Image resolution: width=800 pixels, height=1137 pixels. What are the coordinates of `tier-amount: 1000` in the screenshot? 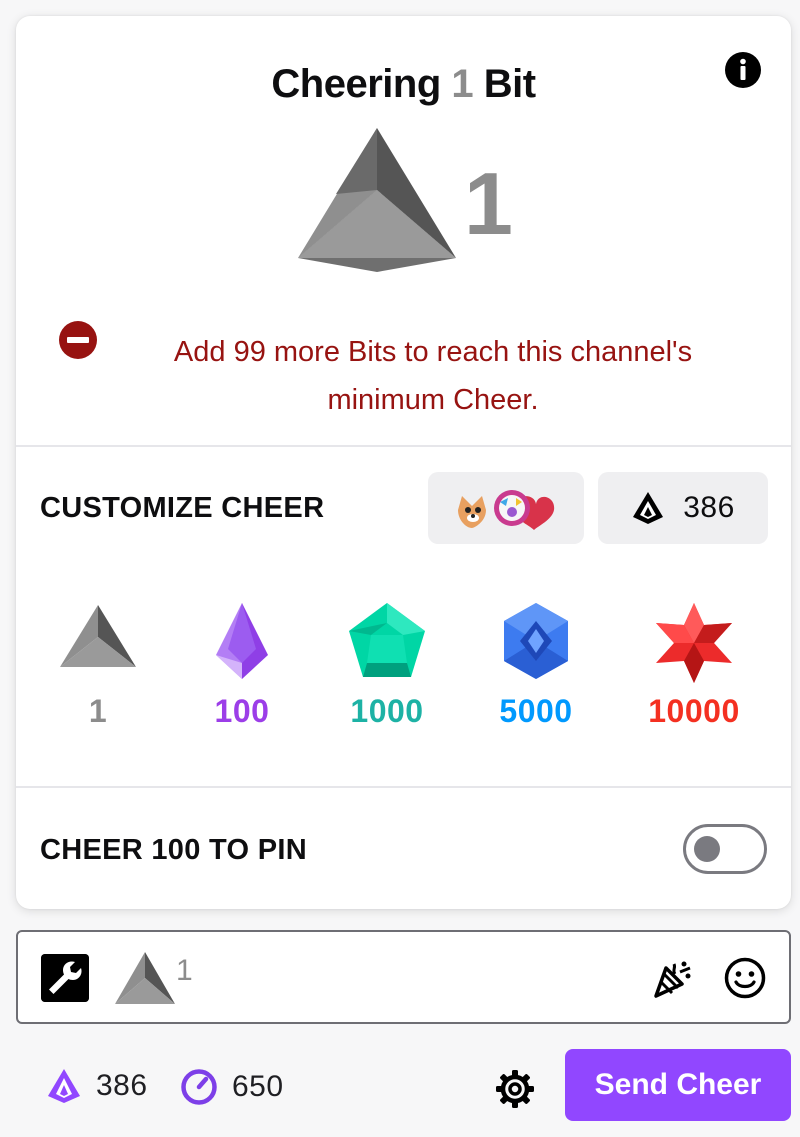 It's located at (387, 711).